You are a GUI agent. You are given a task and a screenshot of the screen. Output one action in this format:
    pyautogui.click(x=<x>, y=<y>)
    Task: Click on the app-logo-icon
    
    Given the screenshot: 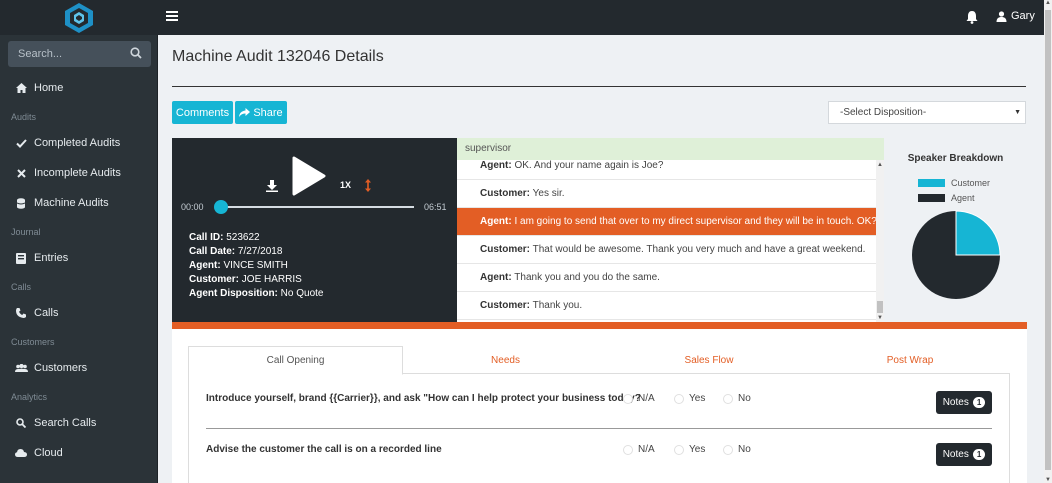 What is the action you would take?
    pyautogui.click(x=79, y=18)
    